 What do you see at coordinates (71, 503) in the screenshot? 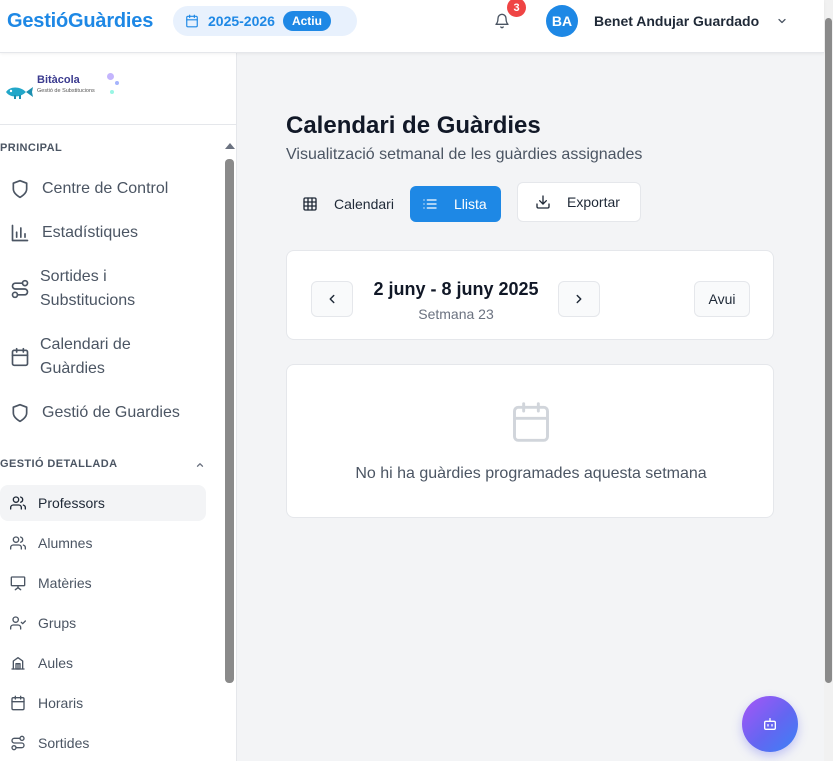
I see `sidebar-item-label: Professors` at bounding box center [71, 503].